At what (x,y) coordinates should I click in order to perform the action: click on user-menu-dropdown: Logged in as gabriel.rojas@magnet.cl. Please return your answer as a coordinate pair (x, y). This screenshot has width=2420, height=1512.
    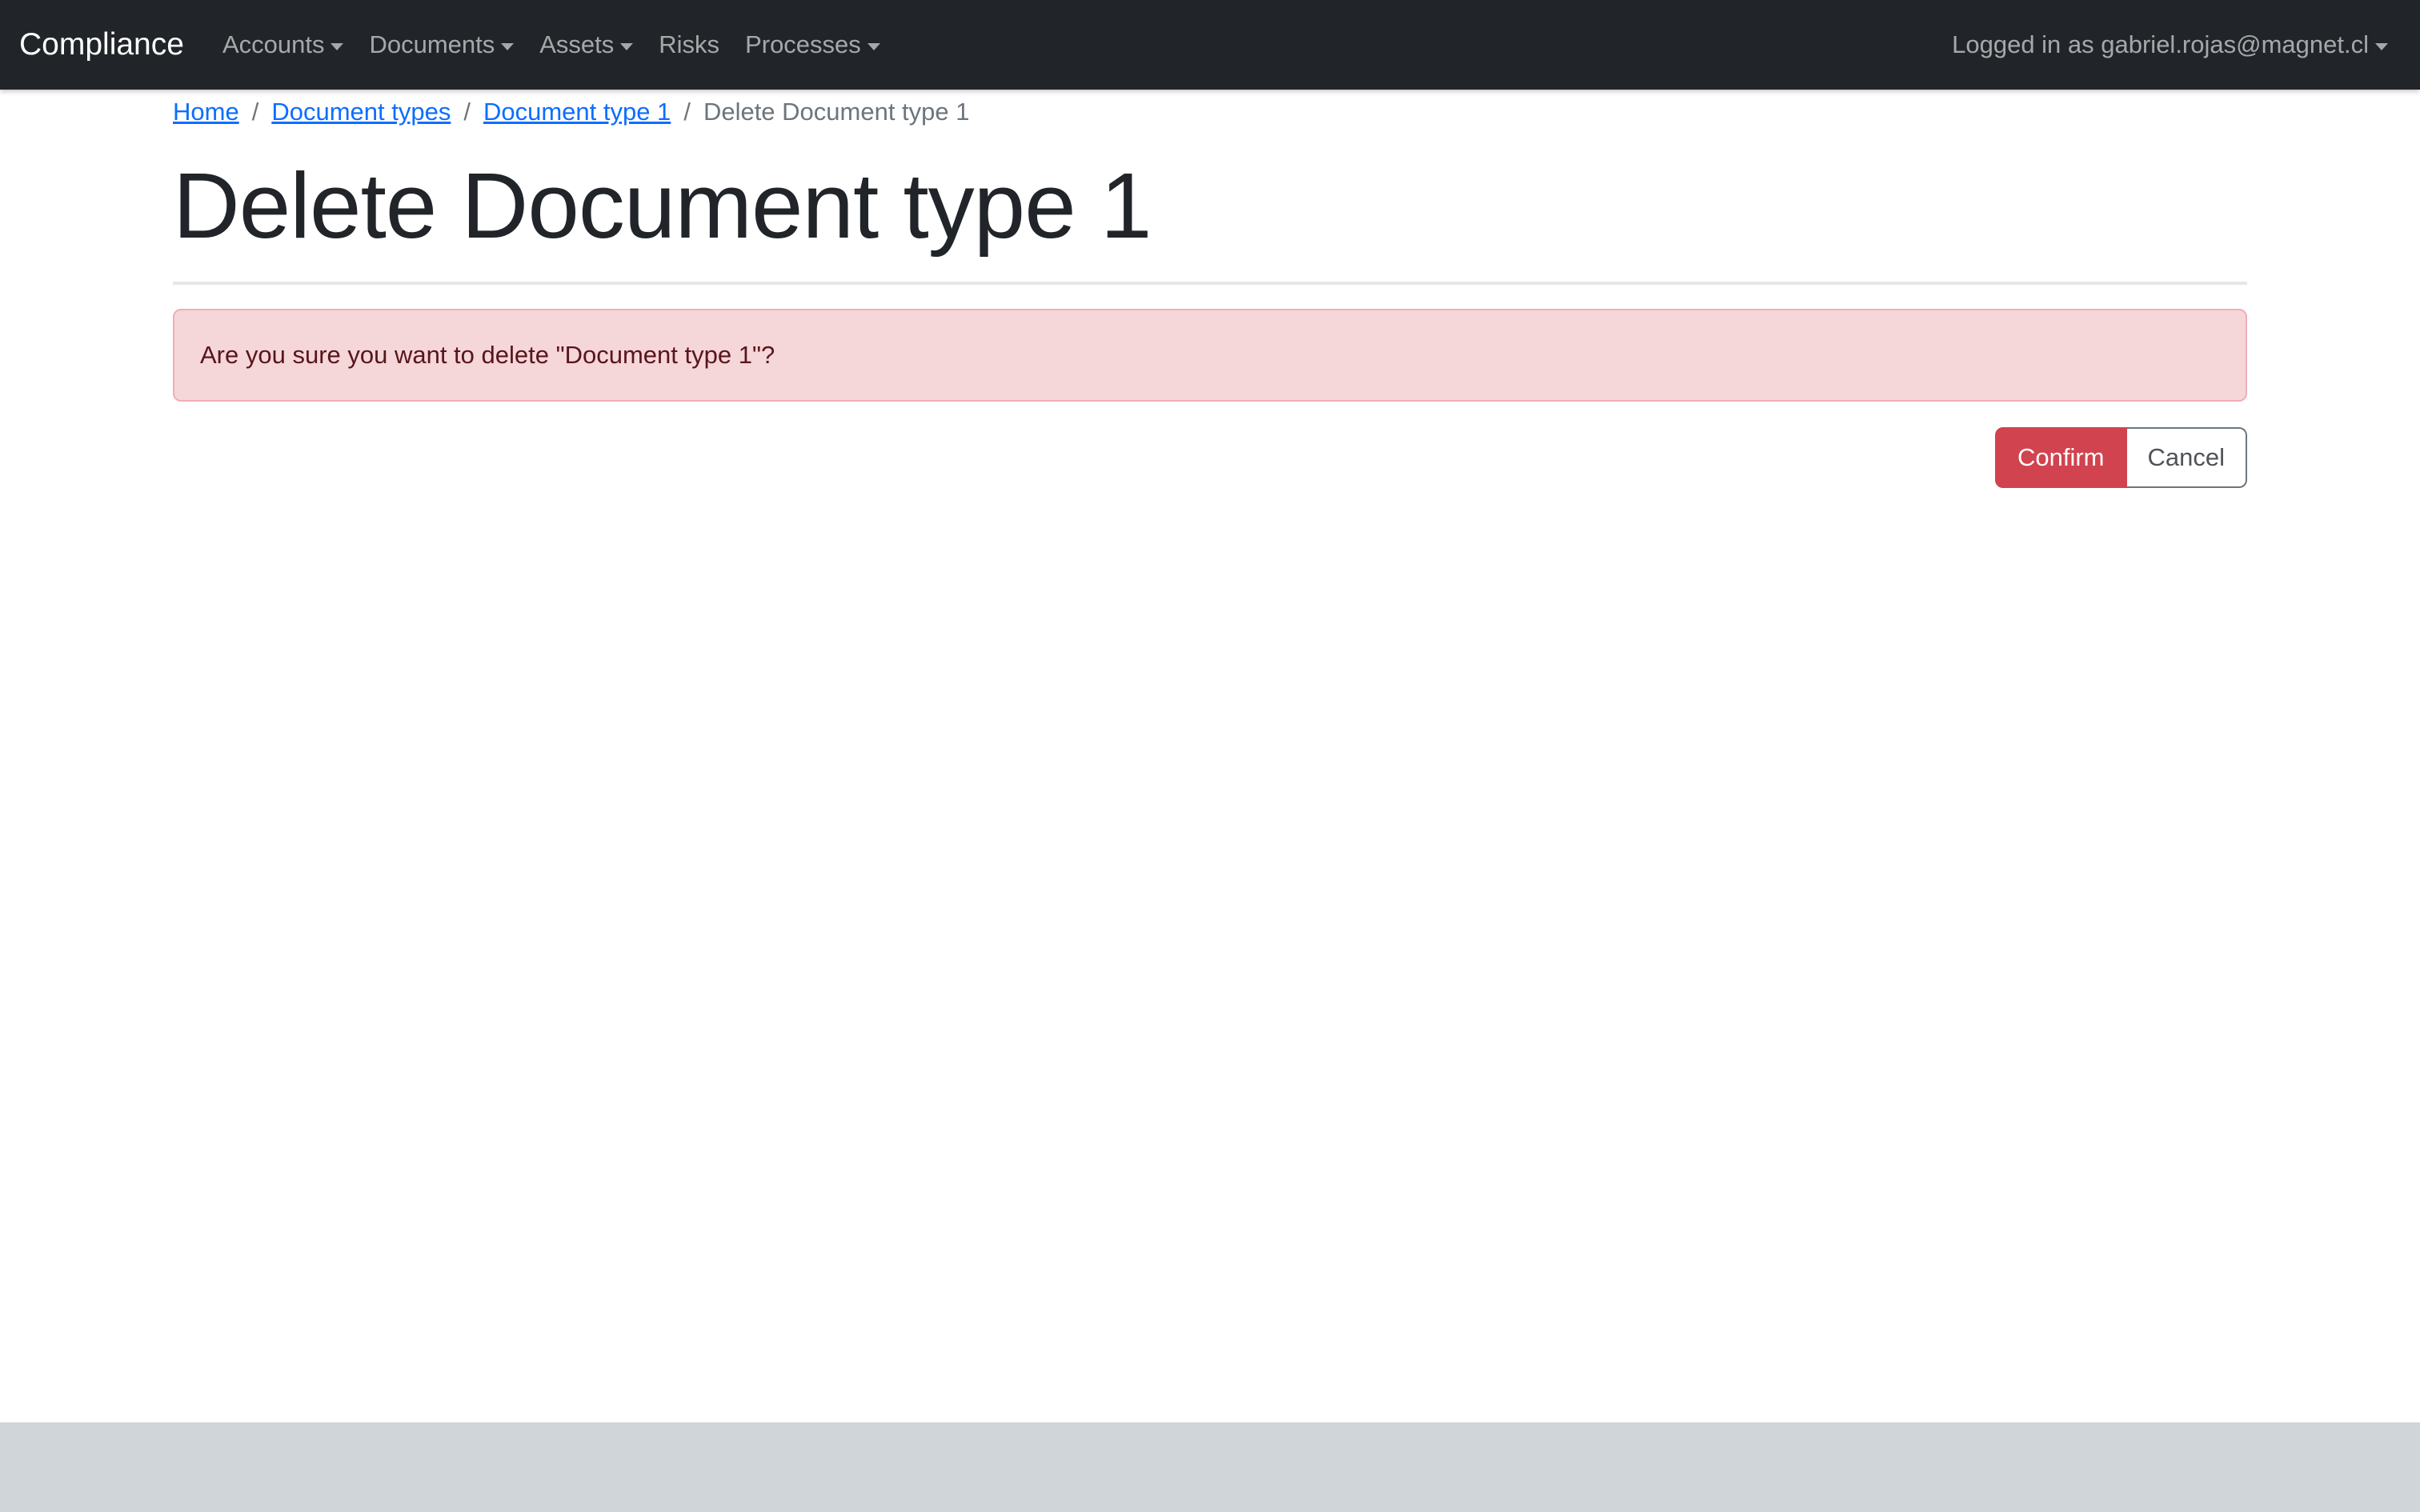
    Looking at the image, I should click on (2170, 44).